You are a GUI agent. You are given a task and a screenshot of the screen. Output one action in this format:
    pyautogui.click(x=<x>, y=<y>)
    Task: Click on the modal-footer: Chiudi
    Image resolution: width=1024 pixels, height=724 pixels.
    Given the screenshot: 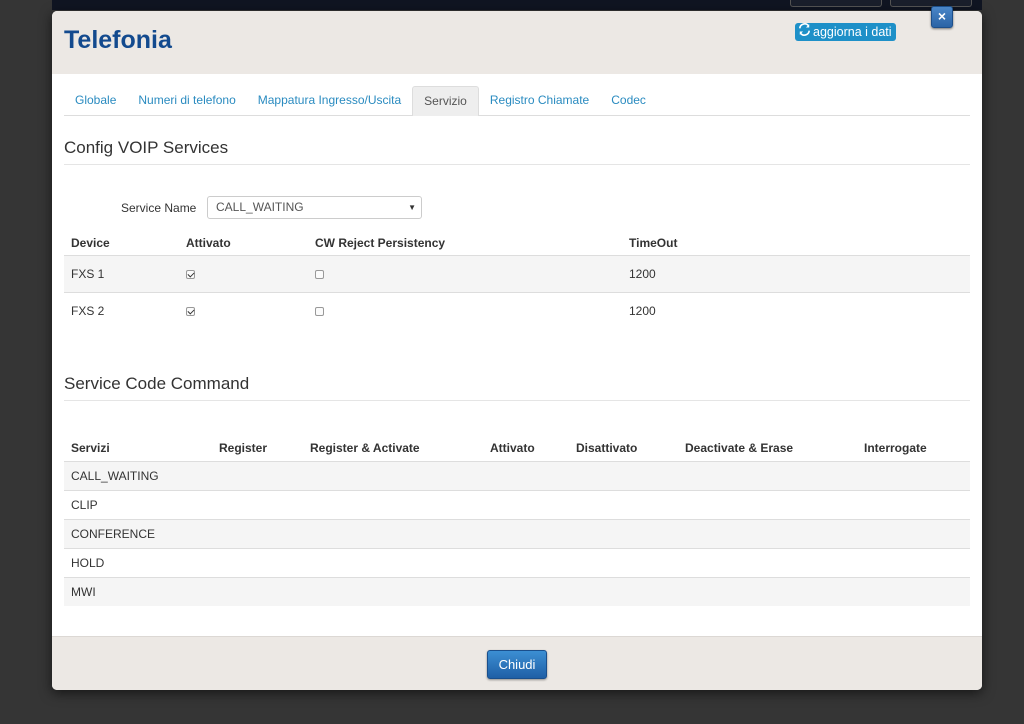 What is the action you would take?
    pyautogui.click(x=517, y=663)
    